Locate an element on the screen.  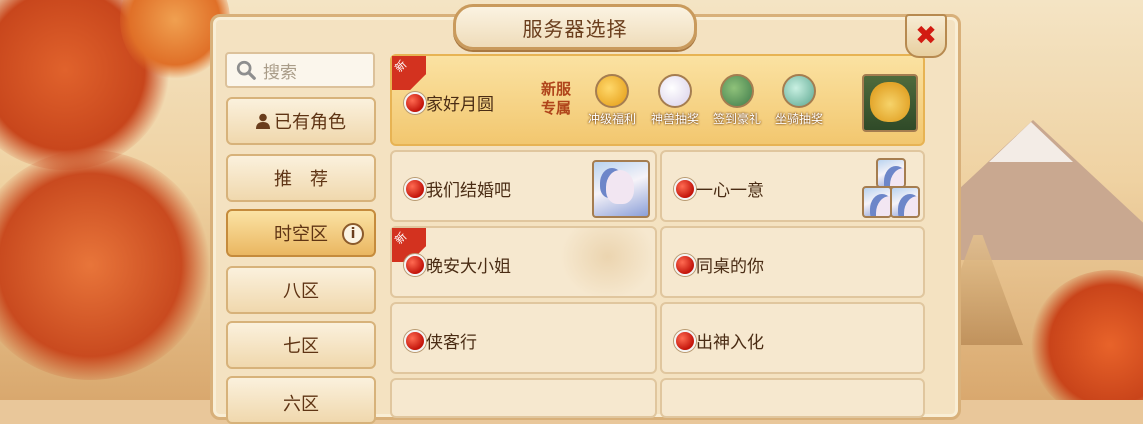
autumn-tree-right is located at coordinates (1086, 335).